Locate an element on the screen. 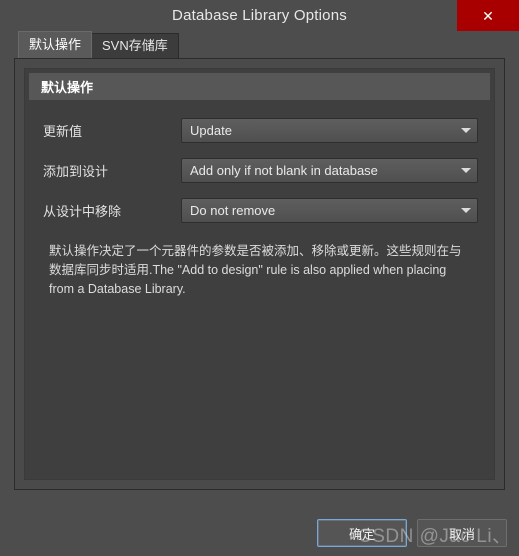  close-icon: ✕ is located at coordinates (488, 15).